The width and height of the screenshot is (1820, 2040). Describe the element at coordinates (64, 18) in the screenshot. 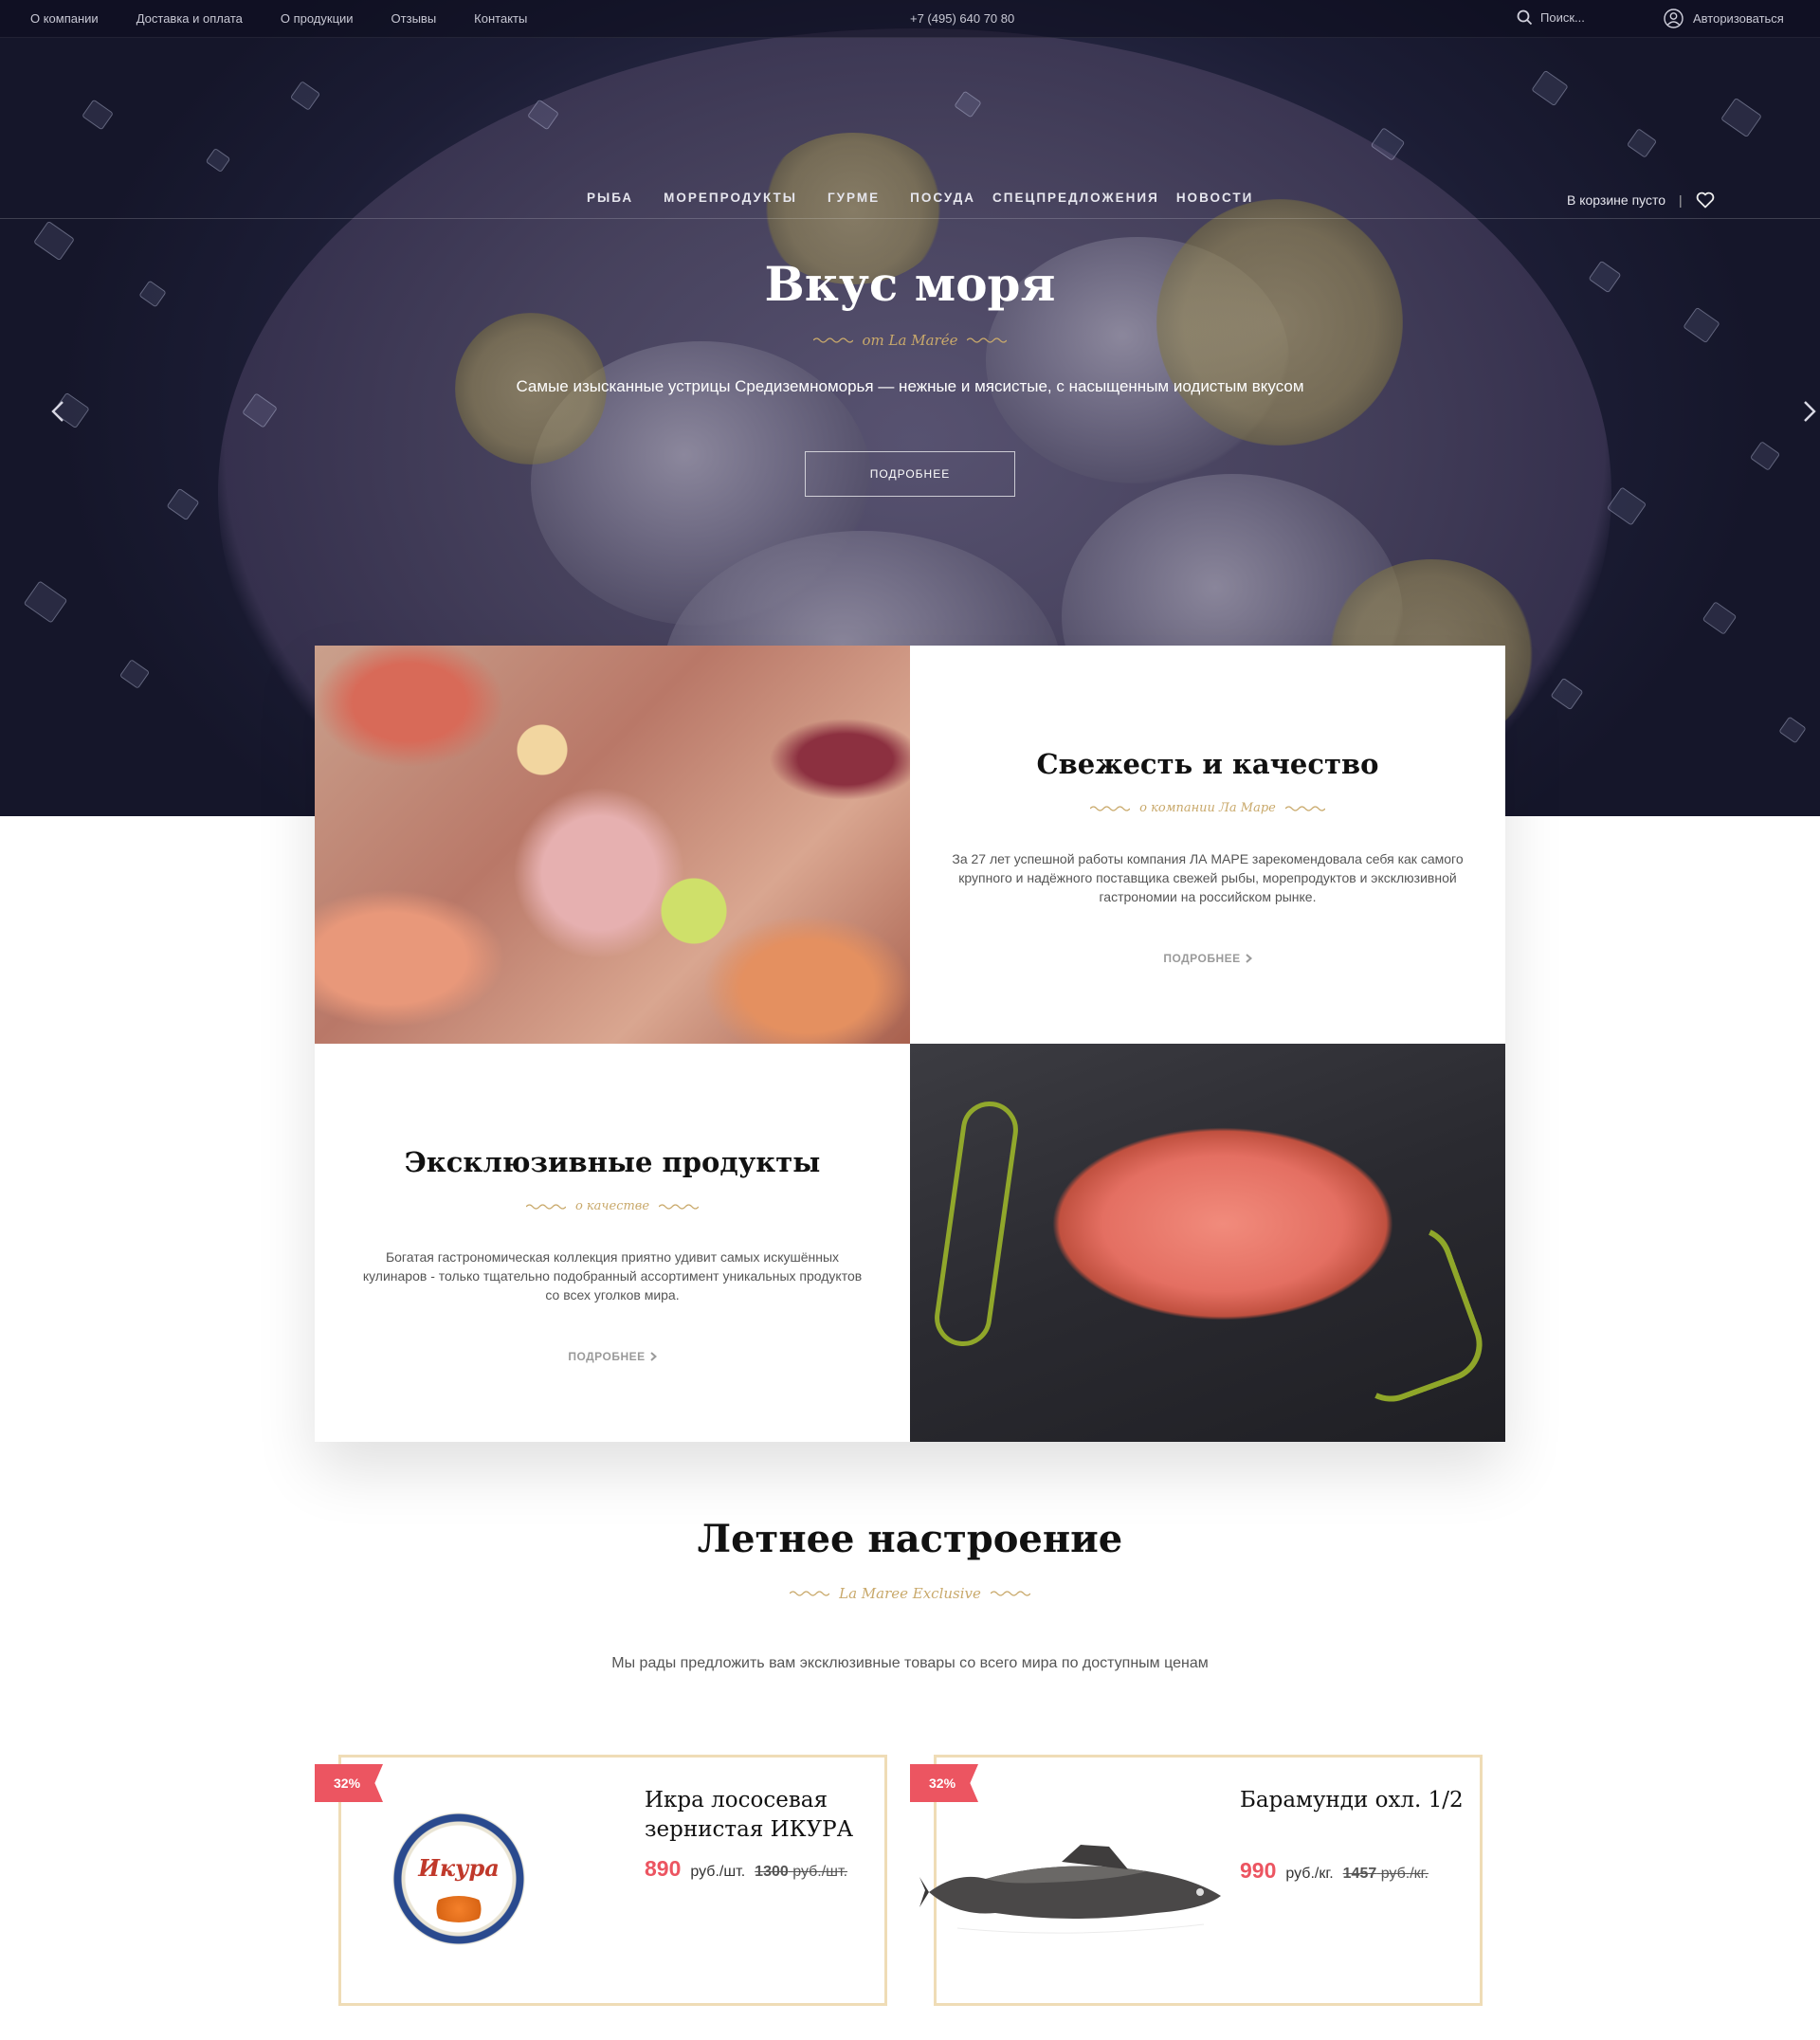

I see `top-nav-about: О компании` at that location.